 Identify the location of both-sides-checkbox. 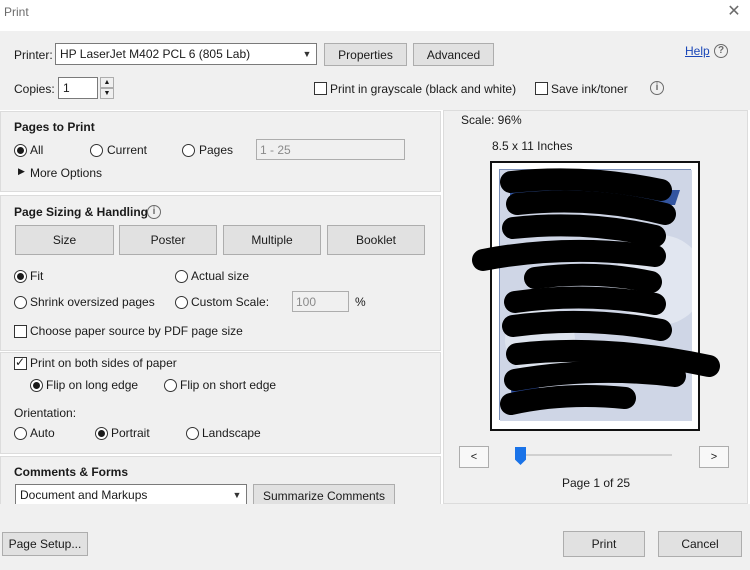
(20, 363).